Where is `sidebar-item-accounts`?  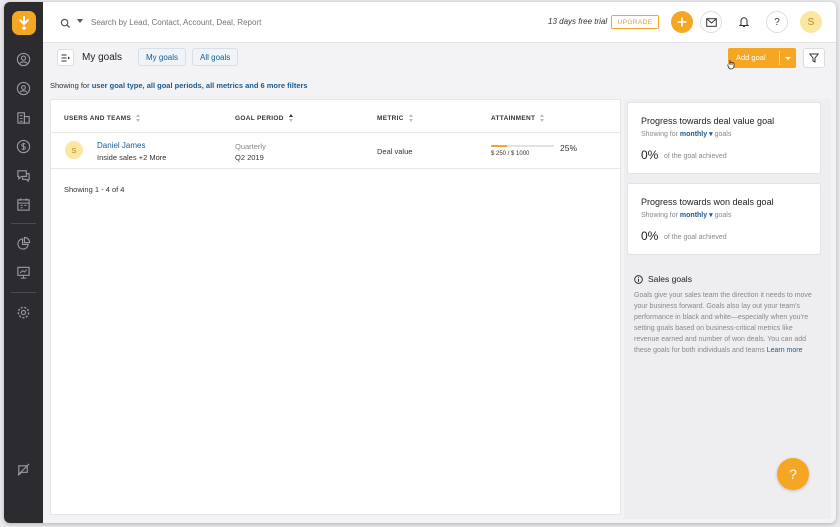
sidebar-item-accounts is located at coordinates (23, 117).